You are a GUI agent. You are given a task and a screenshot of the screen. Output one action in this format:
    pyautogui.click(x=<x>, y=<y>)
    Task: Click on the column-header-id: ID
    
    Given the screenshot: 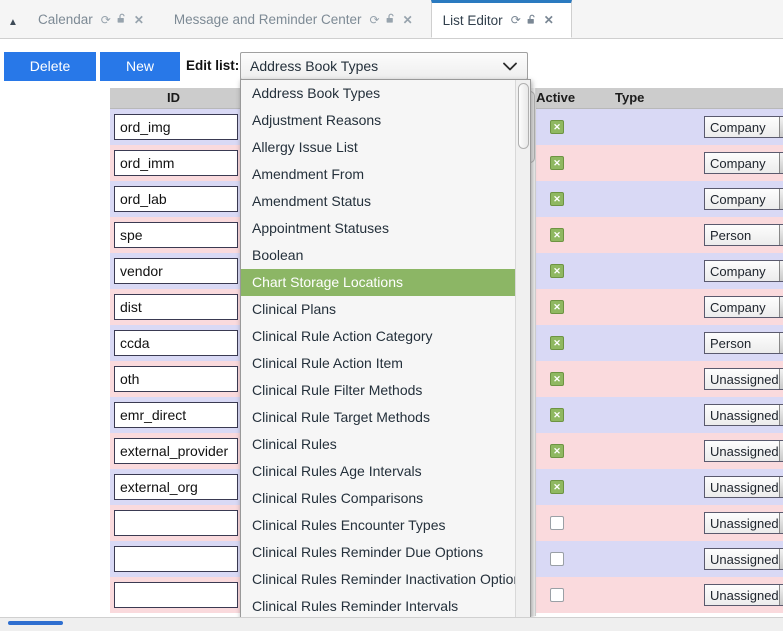 What is the action you would take?
    pyautogui.click(x=173, y=97)
    